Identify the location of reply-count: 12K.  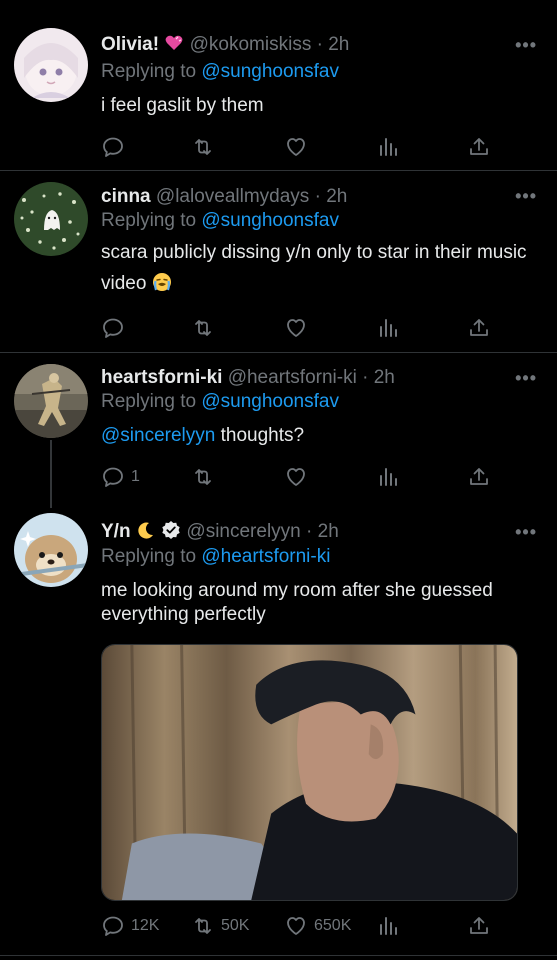
(145, 925).